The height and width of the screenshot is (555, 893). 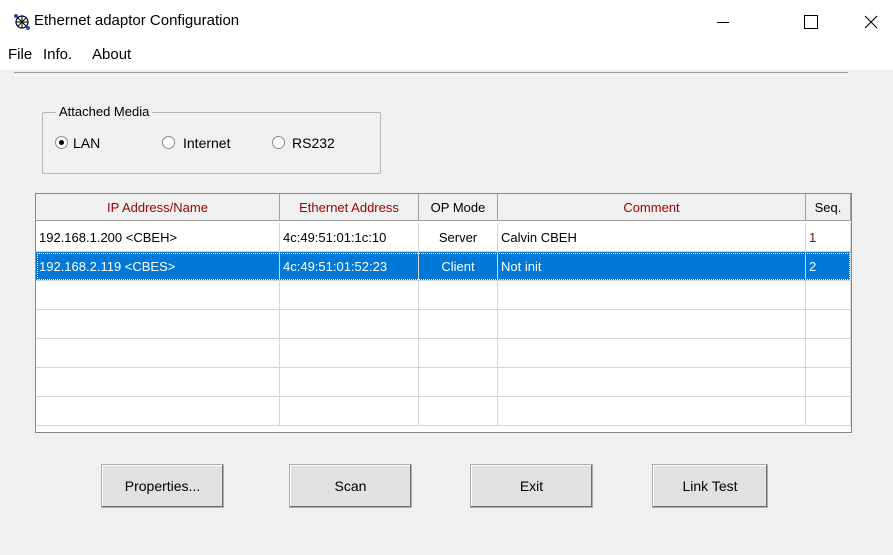 I want to click on cell-seq: 2, so click(x=828, y=266).